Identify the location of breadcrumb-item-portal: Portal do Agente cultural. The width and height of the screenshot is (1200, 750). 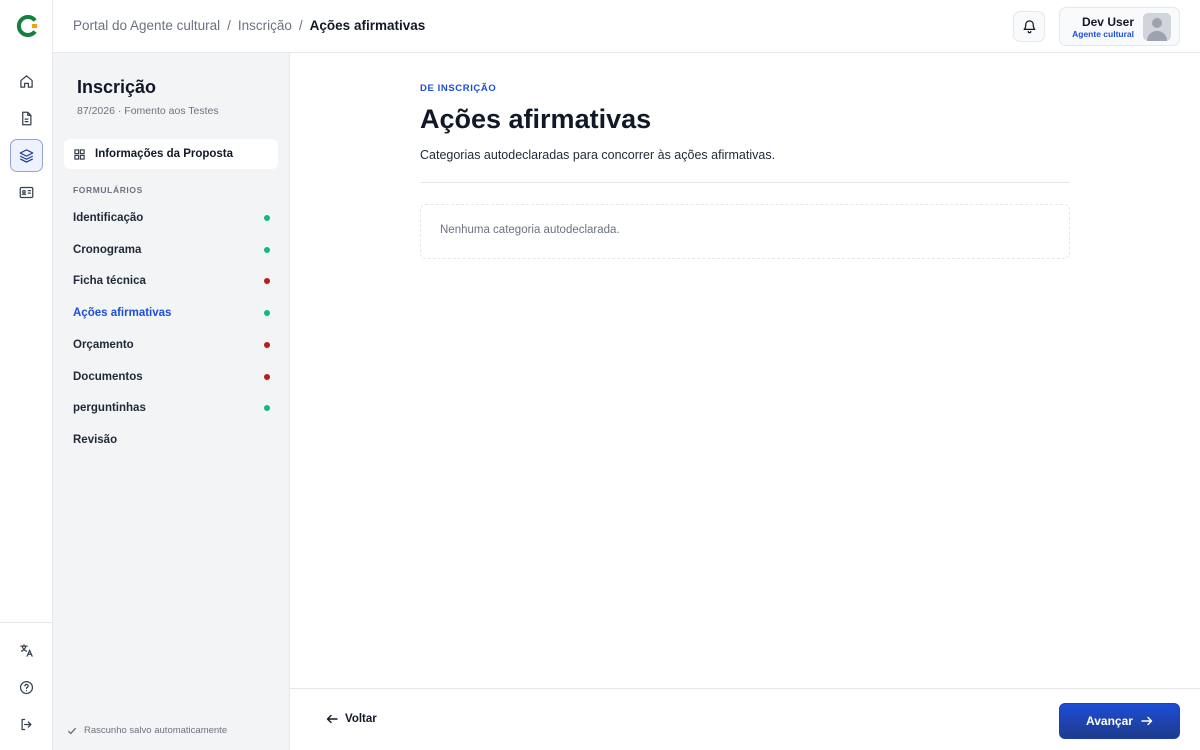
(146, 25).